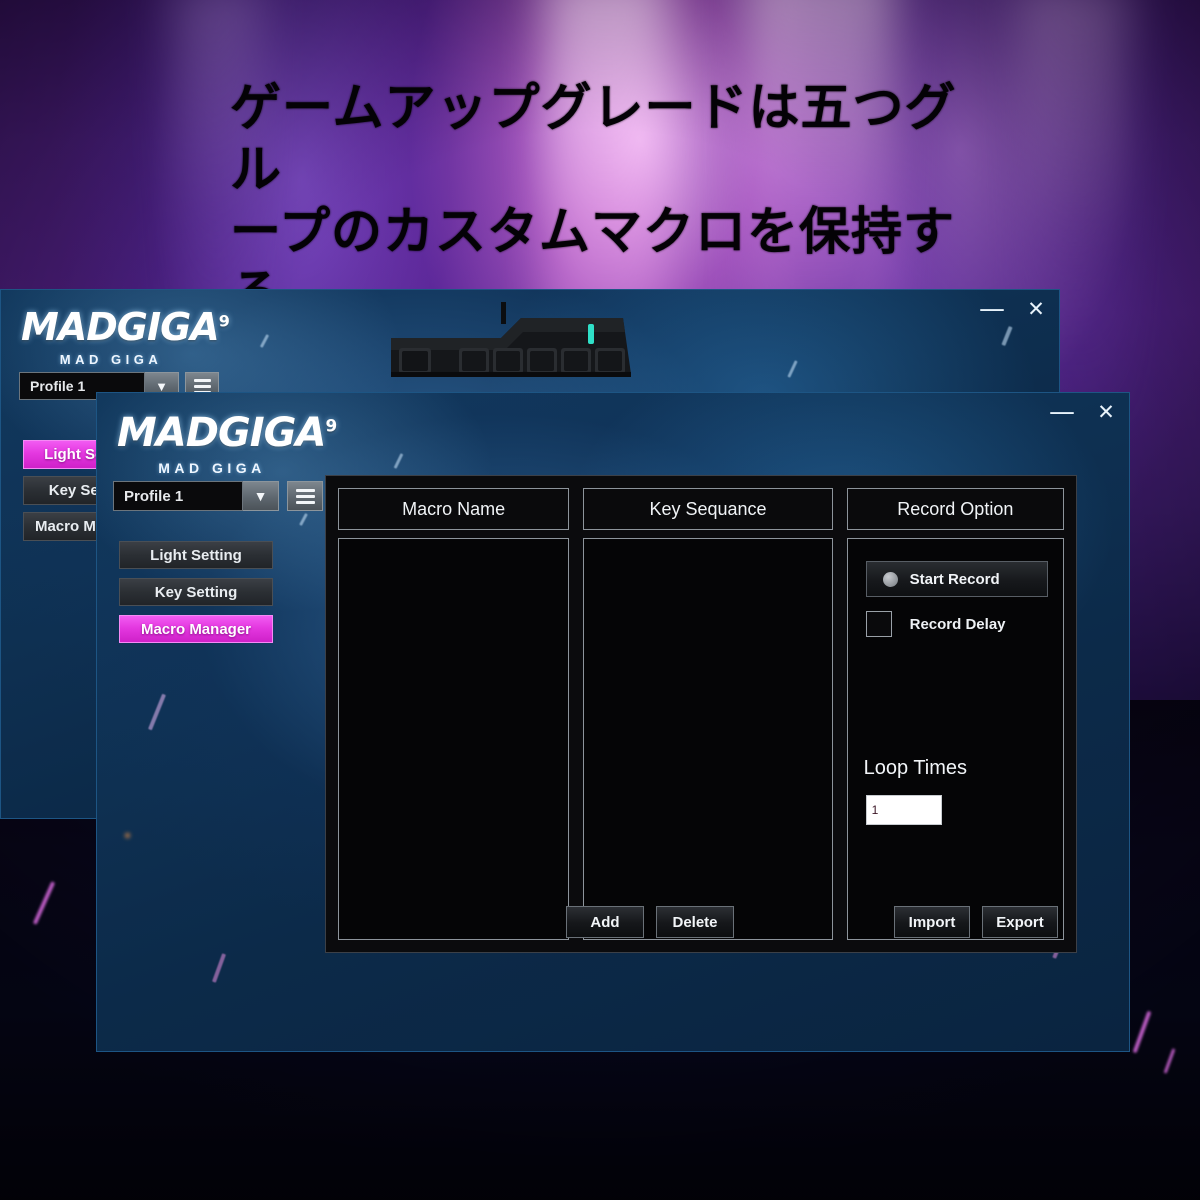 The width and height of the screenshot is (1200, 1200). Describe the element at coordinates (1020, 922) in the screenshot. I see `export-button: Export` at that location.